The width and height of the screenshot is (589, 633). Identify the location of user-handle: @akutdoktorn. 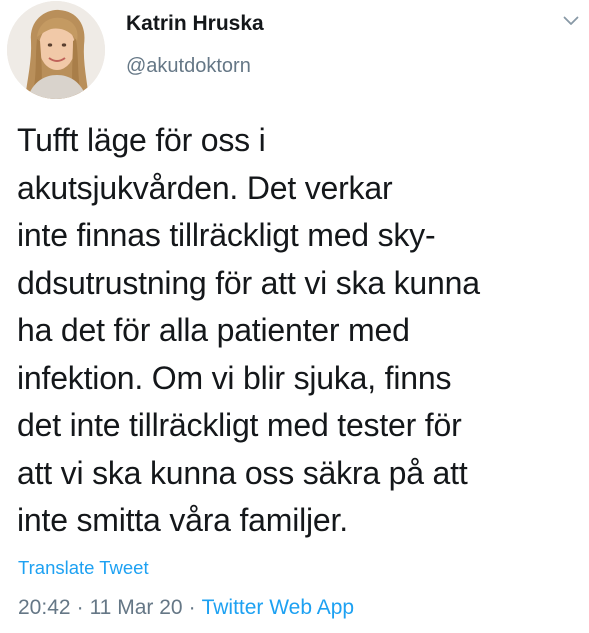
(188, 66).